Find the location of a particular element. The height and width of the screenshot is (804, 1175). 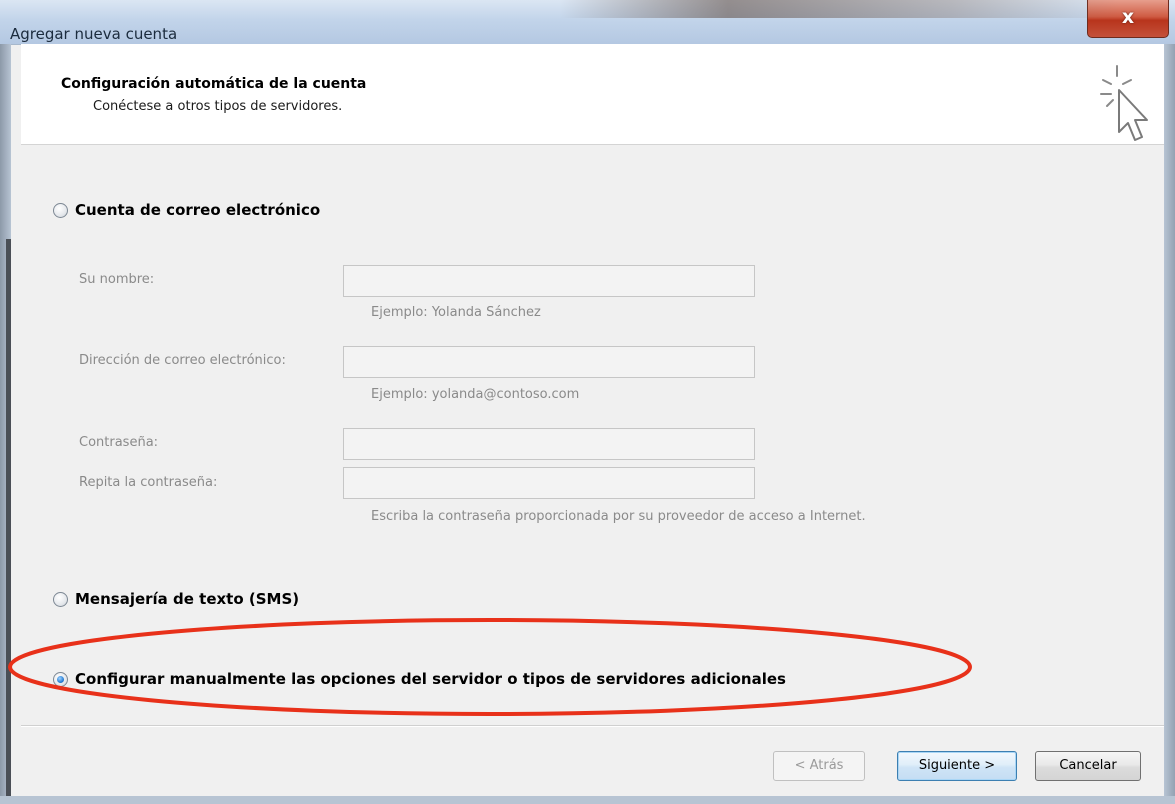

password-repeat-label: Repita la contraseña: is located at coordinates (148, 482).